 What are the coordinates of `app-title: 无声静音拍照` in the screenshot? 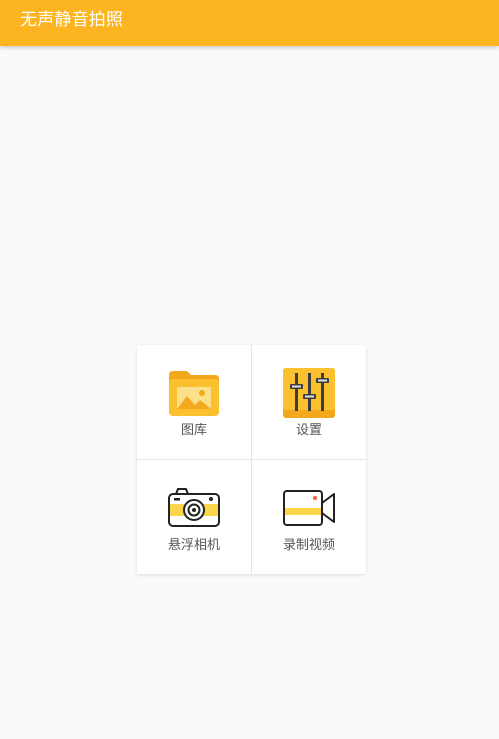 It's located at (72, 20).